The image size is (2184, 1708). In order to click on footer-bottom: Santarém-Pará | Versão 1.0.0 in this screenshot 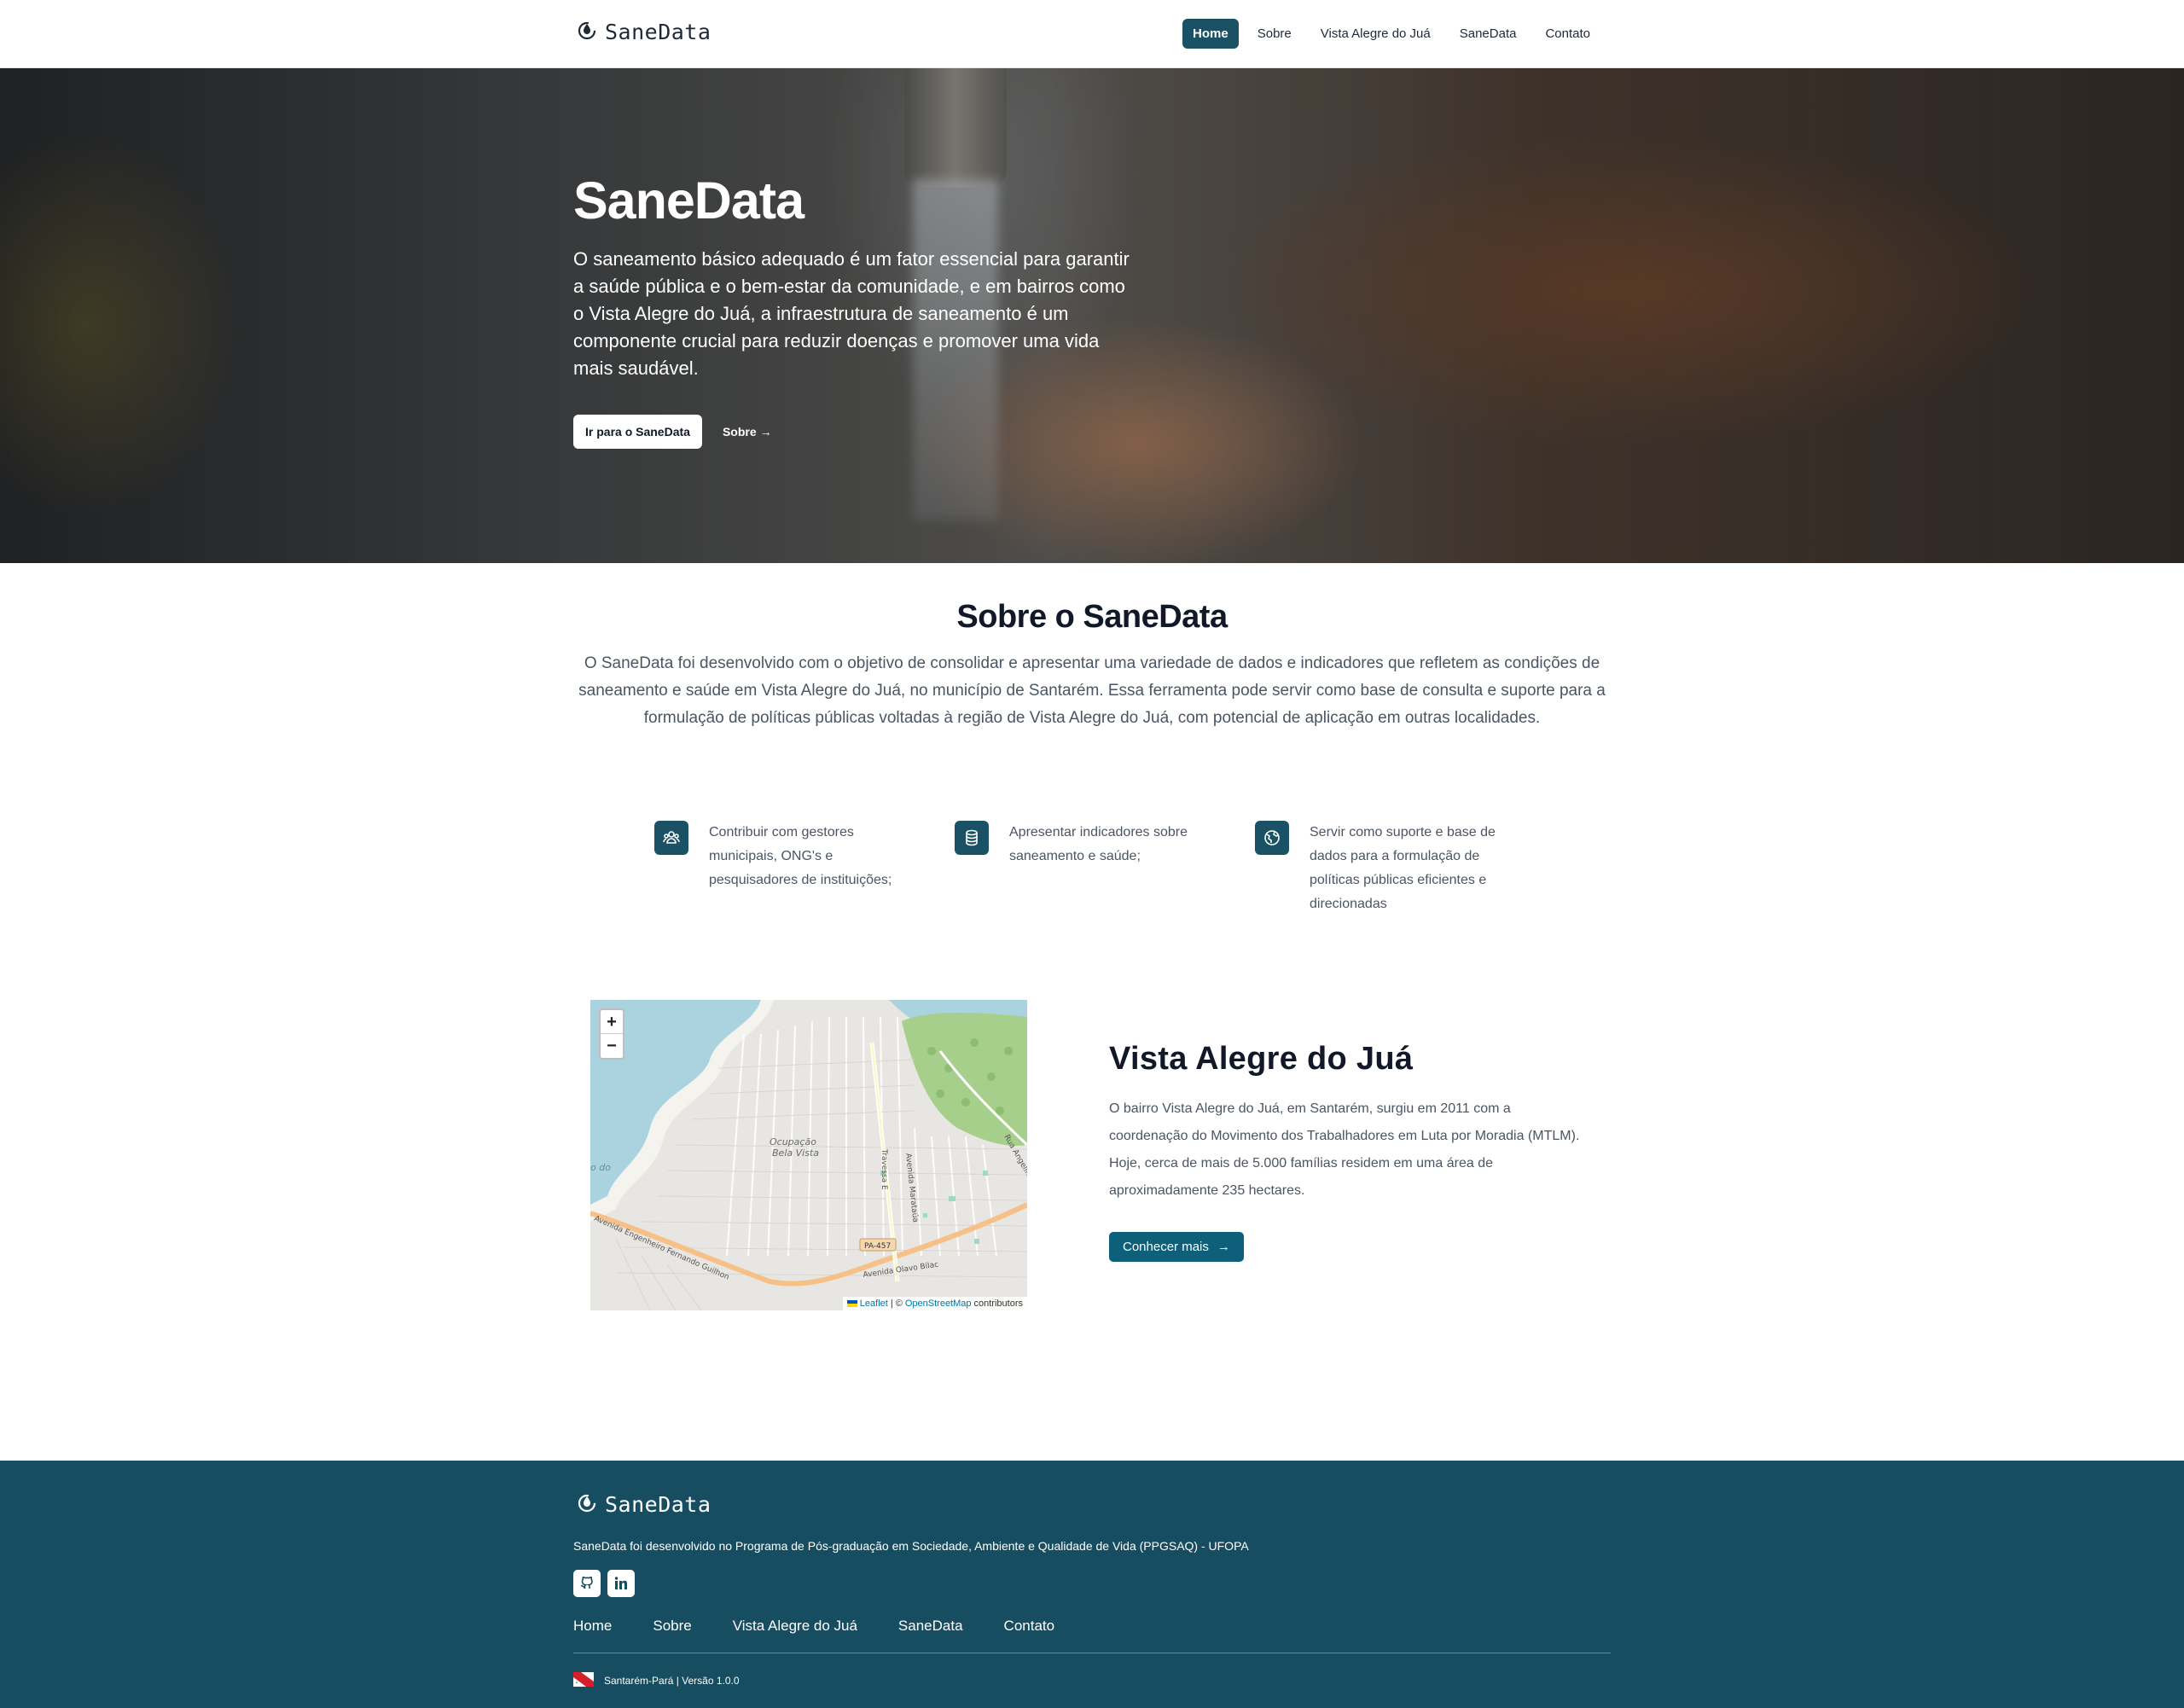, I will do `click(656, 1680)`.